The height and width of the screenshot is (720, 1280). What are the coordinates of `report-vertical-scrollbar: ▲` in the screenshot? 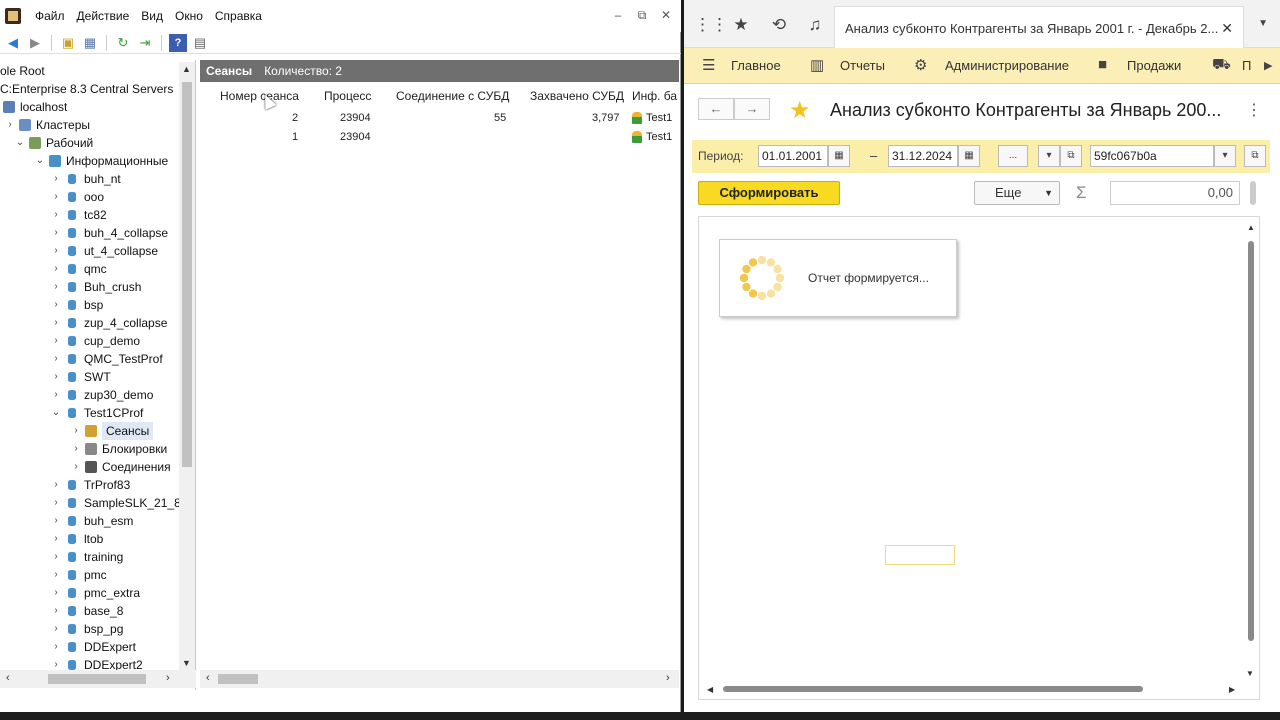 It's located at (1251, 443).